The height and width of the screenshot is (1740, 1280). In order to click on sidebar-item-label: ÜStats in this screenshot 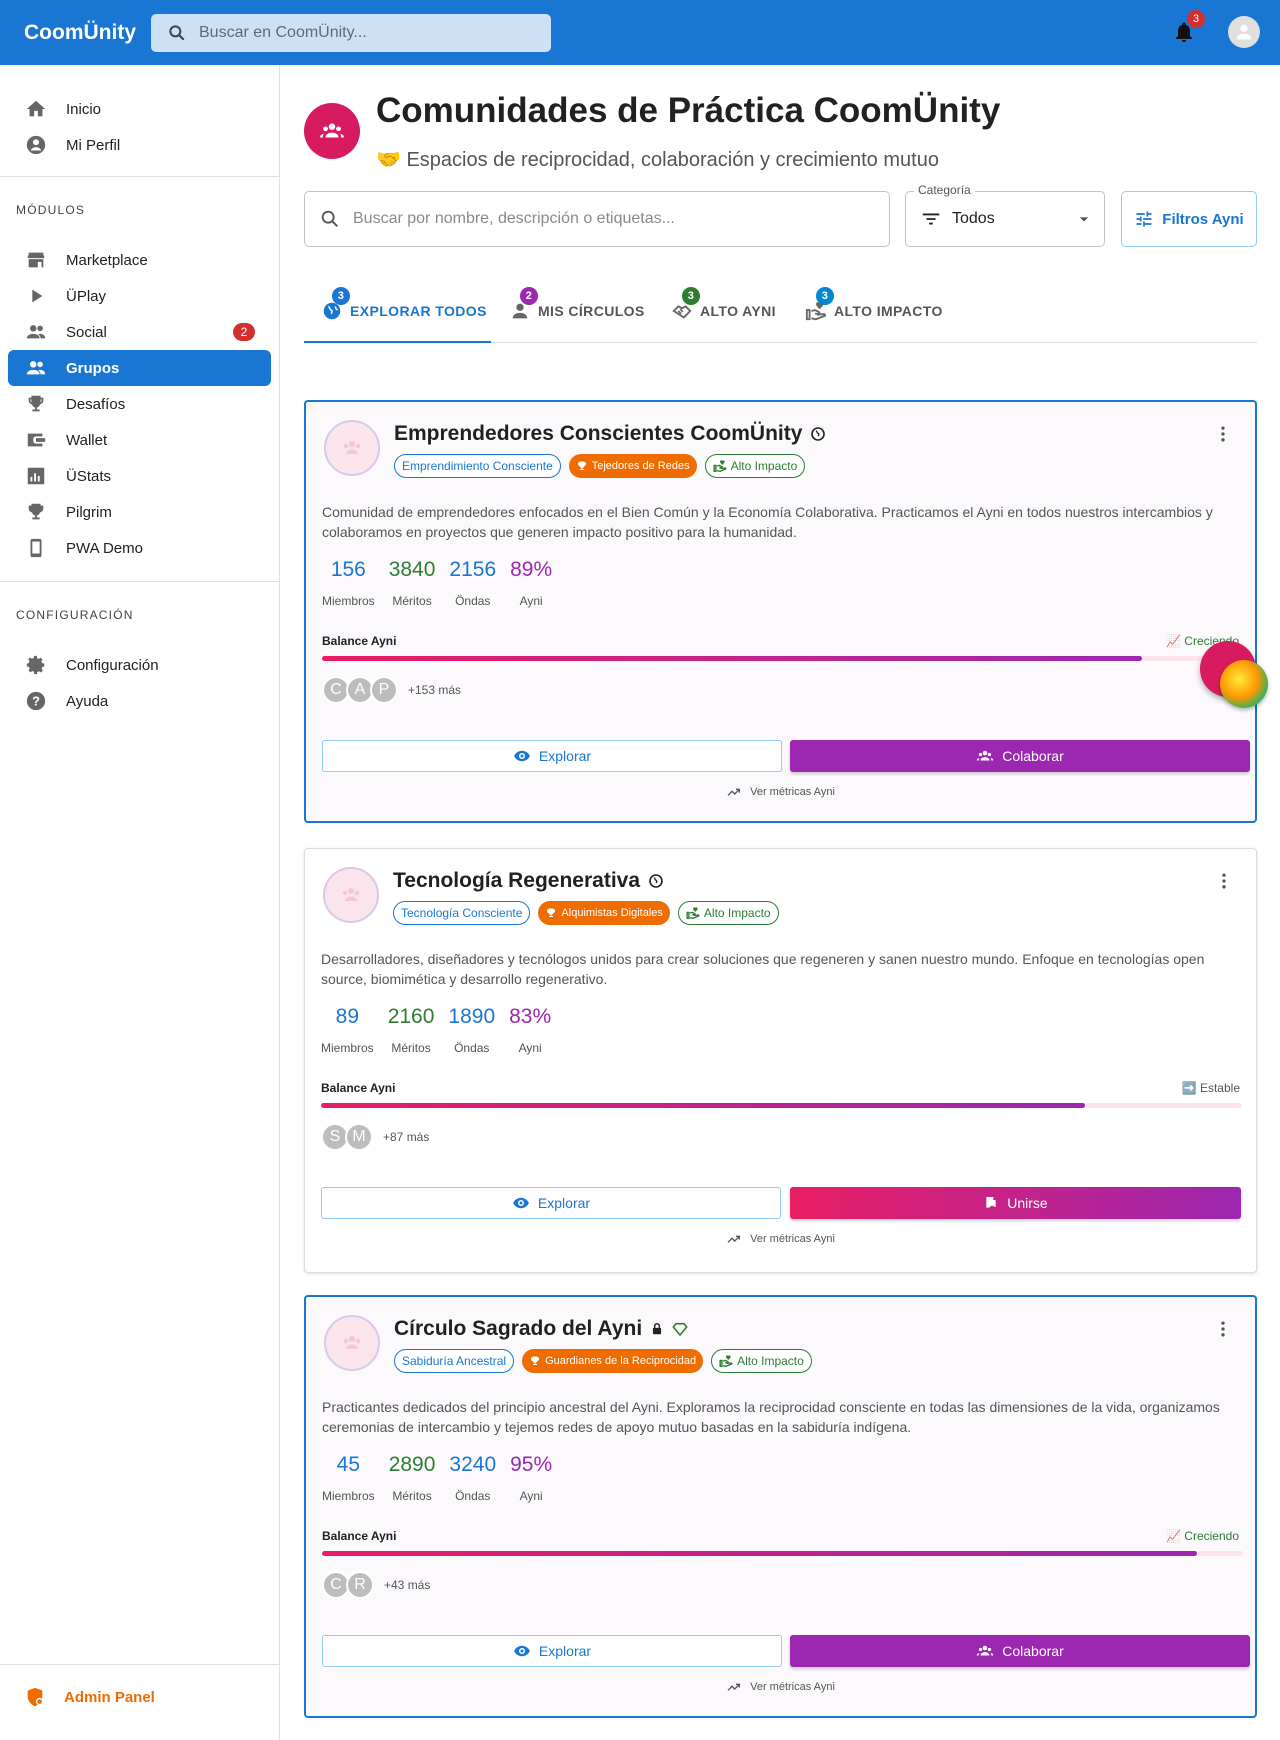, I will do `click(89, 476)`.